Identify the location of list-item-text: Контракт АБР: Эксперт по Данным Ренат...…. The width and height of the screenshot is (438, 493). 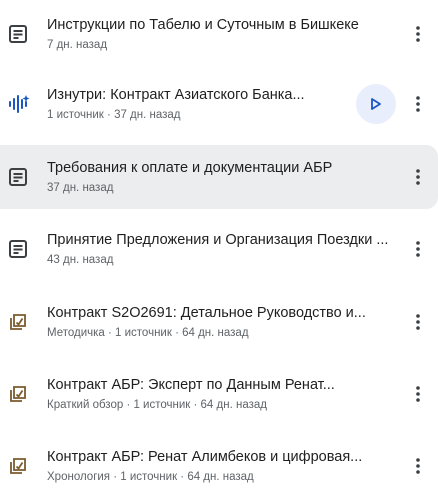
(225, 394).